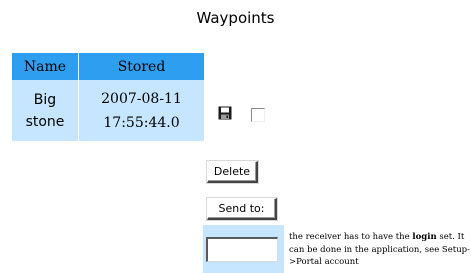 The height and width of the screenshot is (273, 471). Describe the element at coordinates (141, 110) in the screenshot. I see `waypoint-stored-cell: 2007-08-11 17:55:44.0` at that location.